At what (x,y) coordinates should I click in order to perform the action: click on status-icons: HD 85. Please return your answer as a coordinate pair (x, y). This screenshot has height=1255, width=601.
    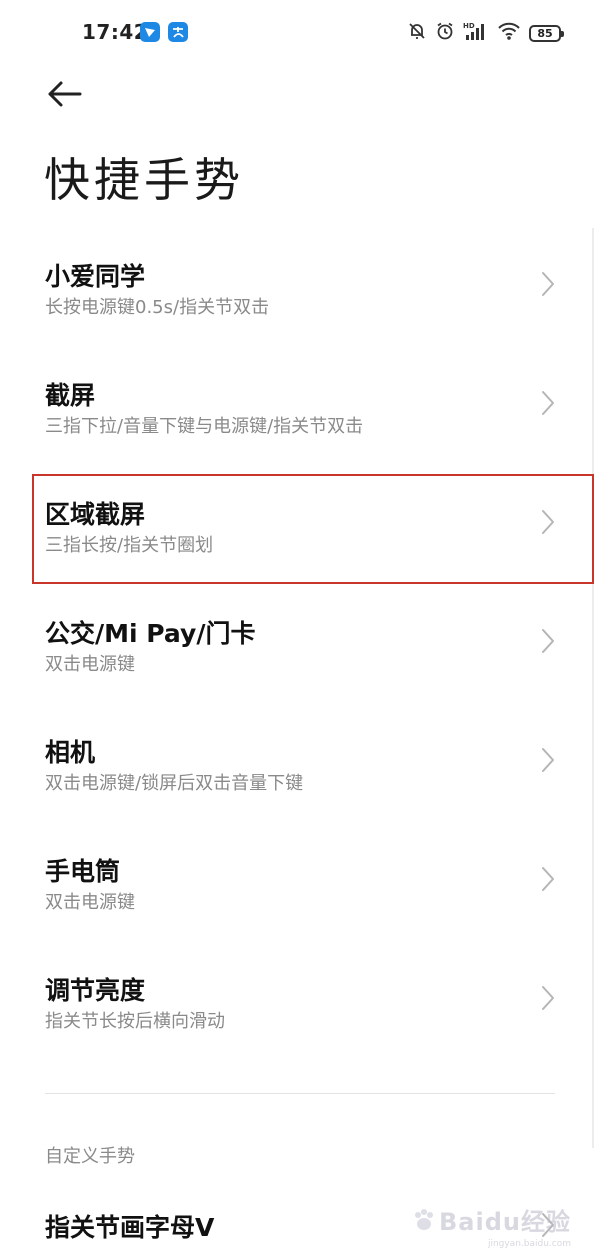
    Looking at the image, I should click on (485, 33).